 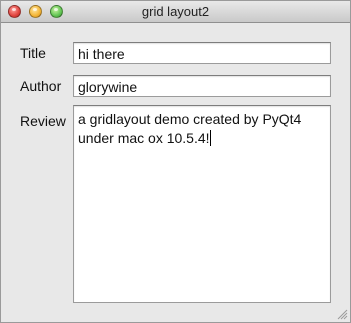 I want to click on title-bar: grid layout2, so click(x=175, y=12).